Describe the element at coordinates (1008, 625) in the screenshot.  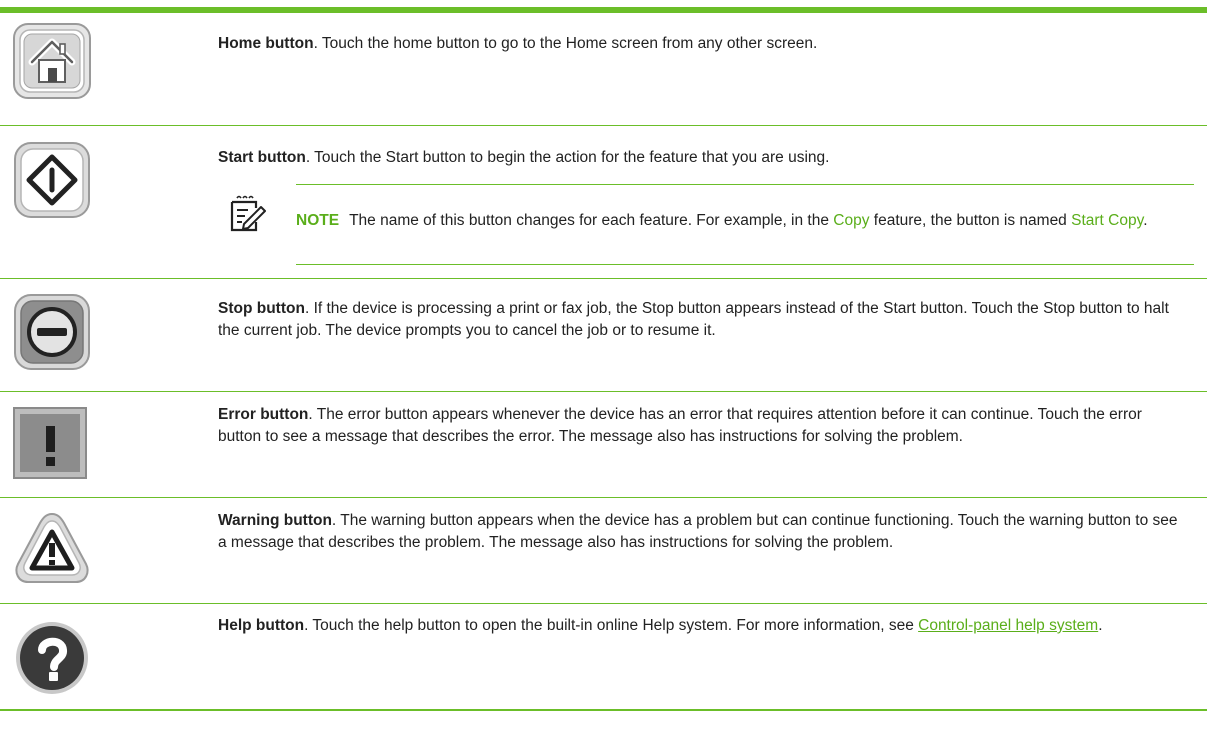
I see `control-panel-help-link: Control-panel help system` at that location.